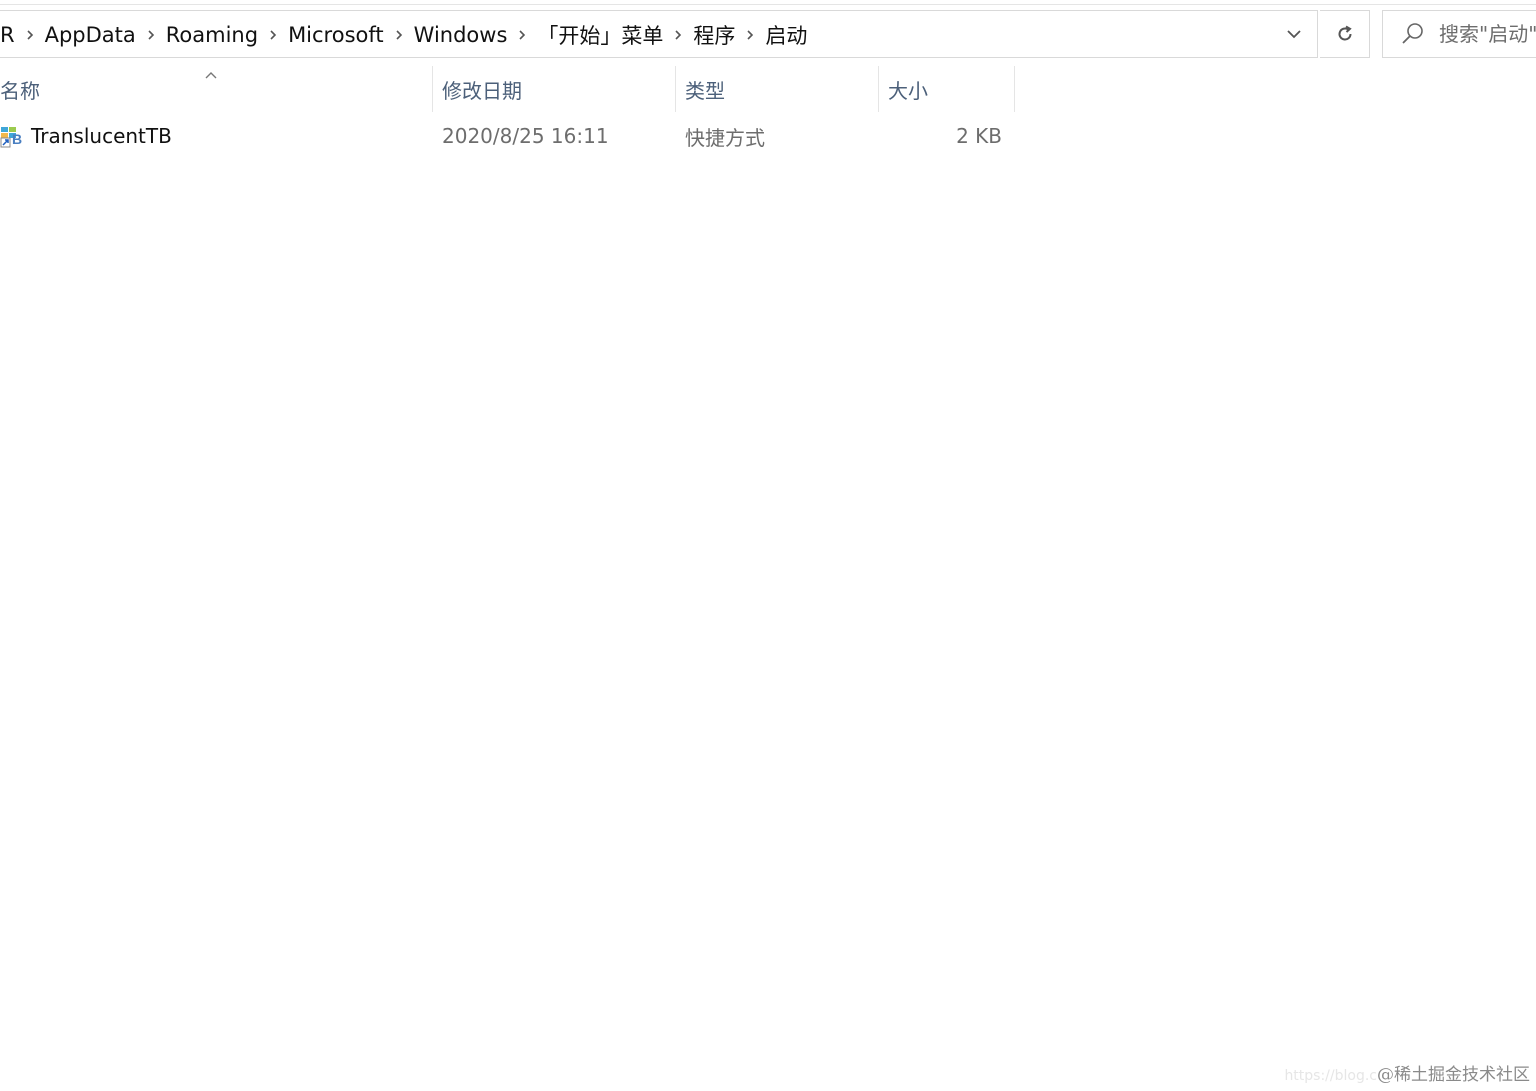 The width and height of the screenshot is (1536, 1091). Describe the element at coordinates (482, 90) in the screenshot. I see `column-header-date-label: 修改日期` at that location.